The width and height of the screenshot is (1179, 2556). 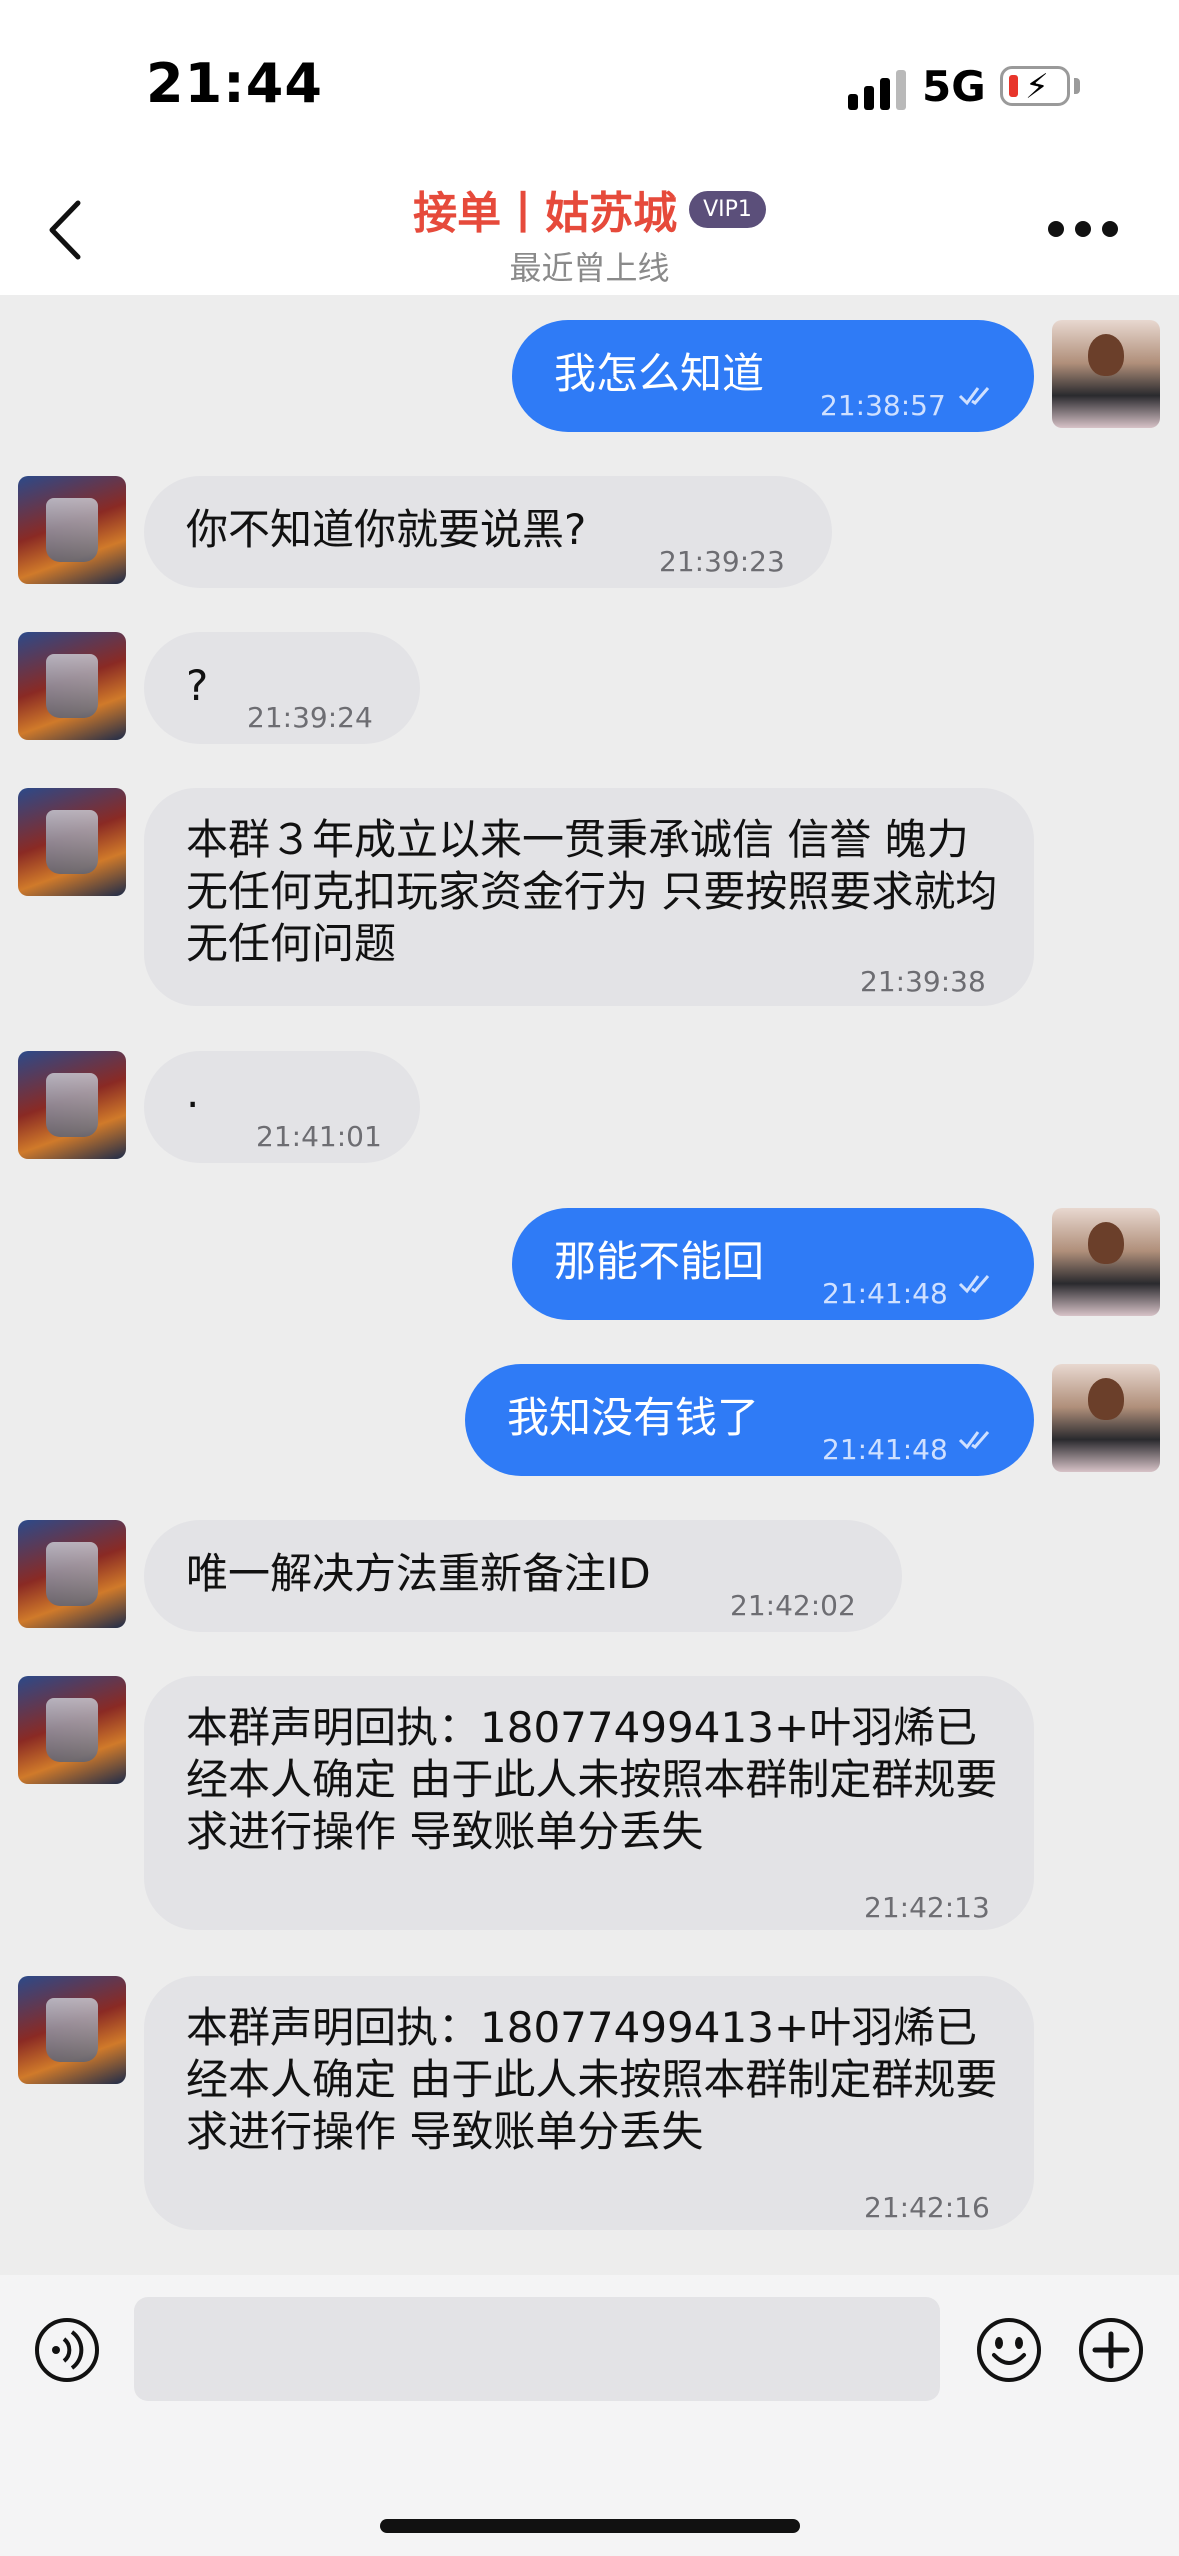 I want to click on add-attachment-icon, so click(x=1111, y=2350).